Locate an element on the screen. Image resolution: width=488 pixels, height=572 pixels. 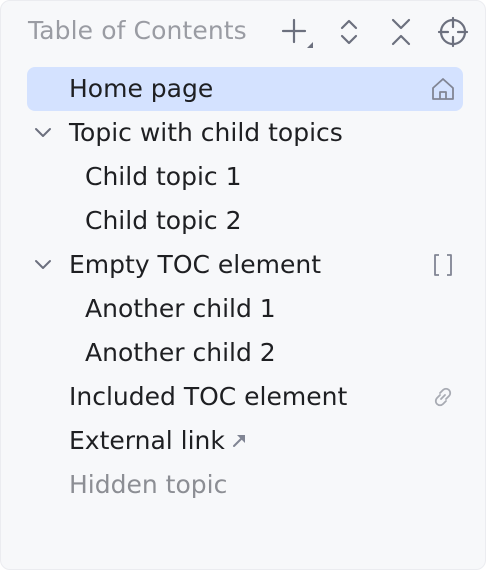
tree-item-label: Hidden topic is located at coordinates (148, 484).